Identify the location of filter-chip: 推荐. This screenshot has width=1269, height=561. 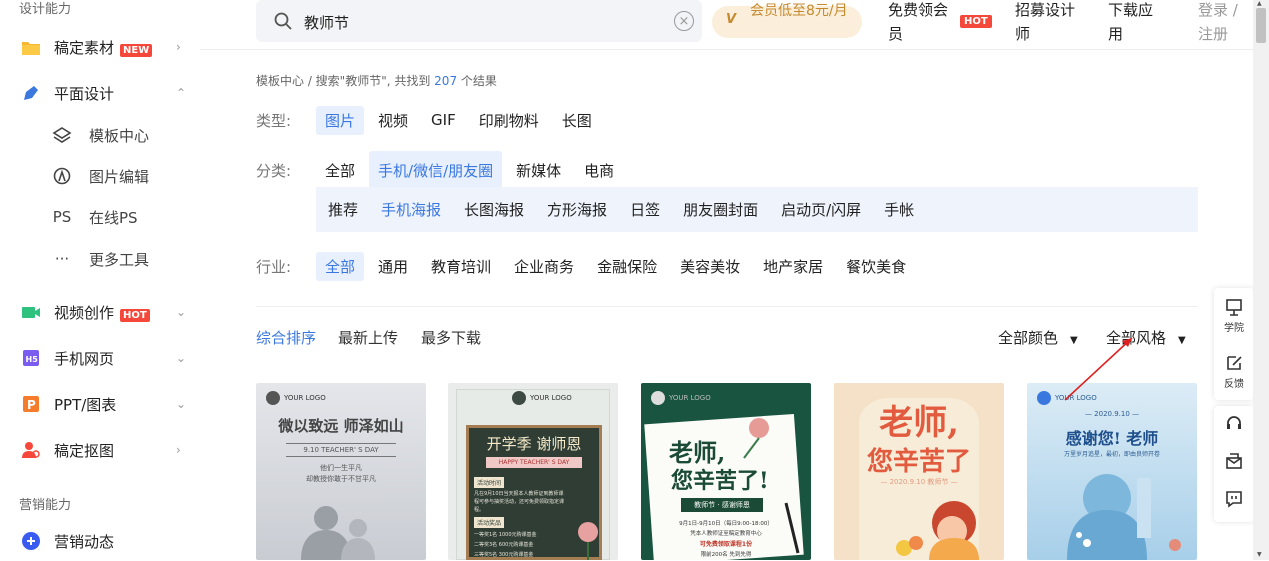
(343, 209).